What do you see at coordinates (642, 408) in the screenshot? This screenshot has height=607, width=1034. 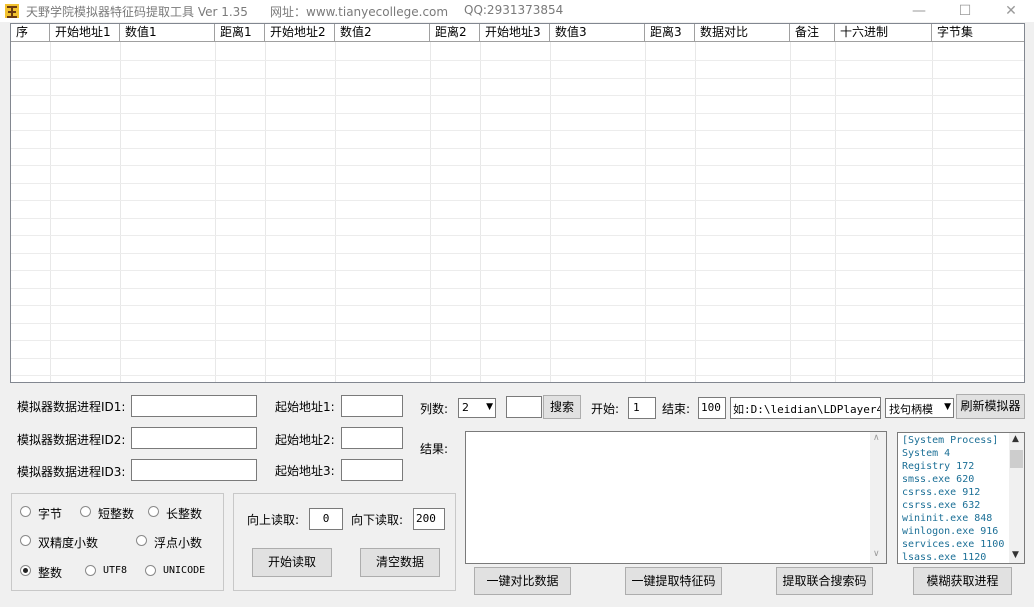 I see `start-input: 1` at bounding box center [642, 408].